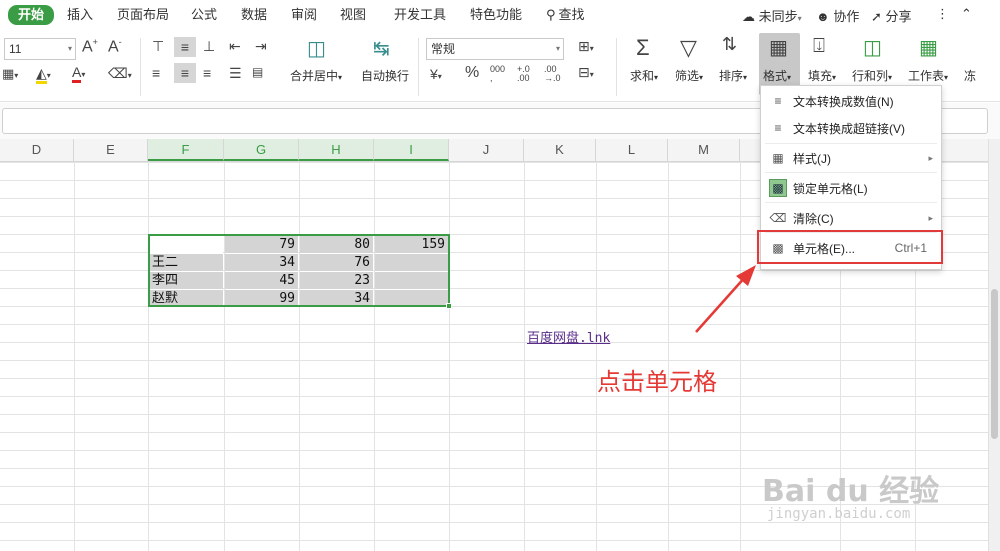 The width and height of the screenshot is (1000, 551). What do you see at coordinates (304, 15) in the screenshot?
I see `tab-review: 审阅` at bounding box center [304, 15].